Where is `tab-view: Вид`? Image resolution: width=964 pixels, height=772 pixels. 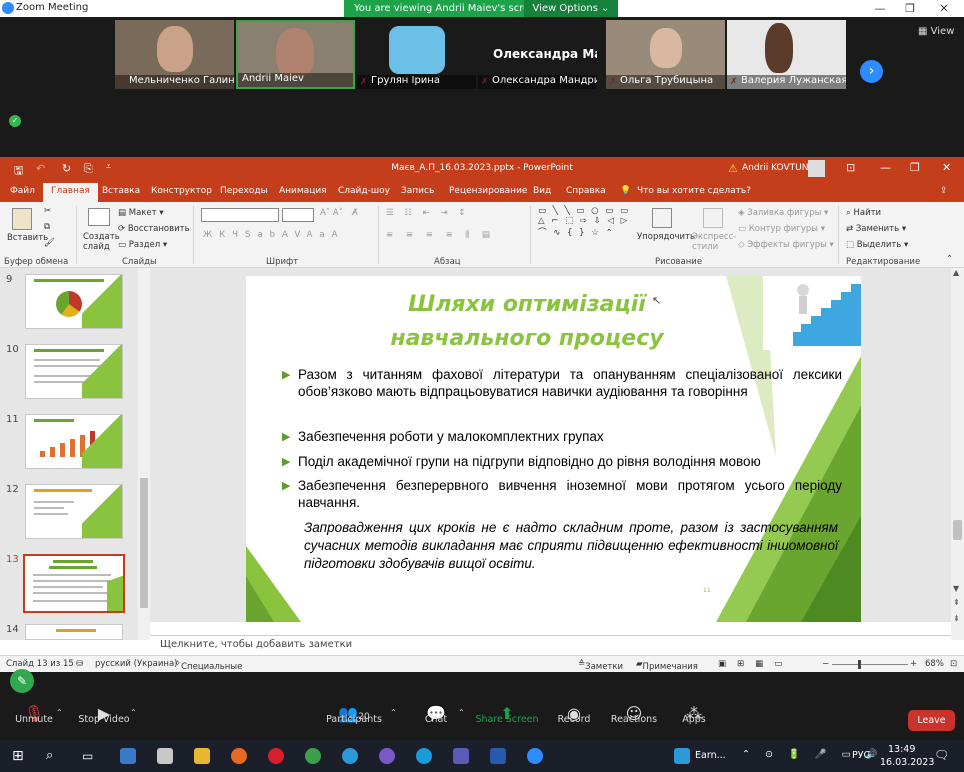
tab-view: Вид is located at coordinates (542, 191).